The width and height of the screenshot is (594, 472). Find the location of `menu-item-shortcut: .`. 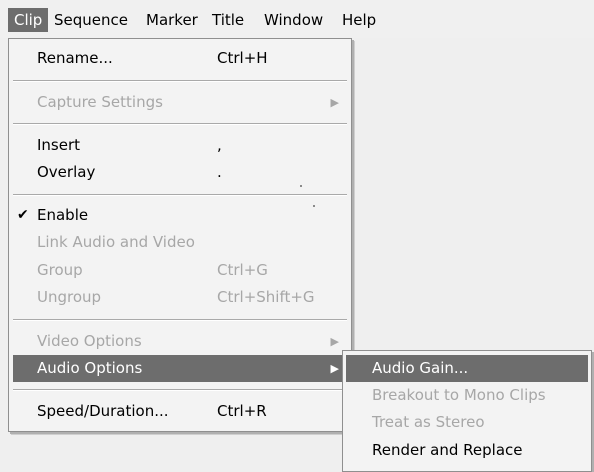

menu-item-shortcut: . is located at coordinates (219, 172).